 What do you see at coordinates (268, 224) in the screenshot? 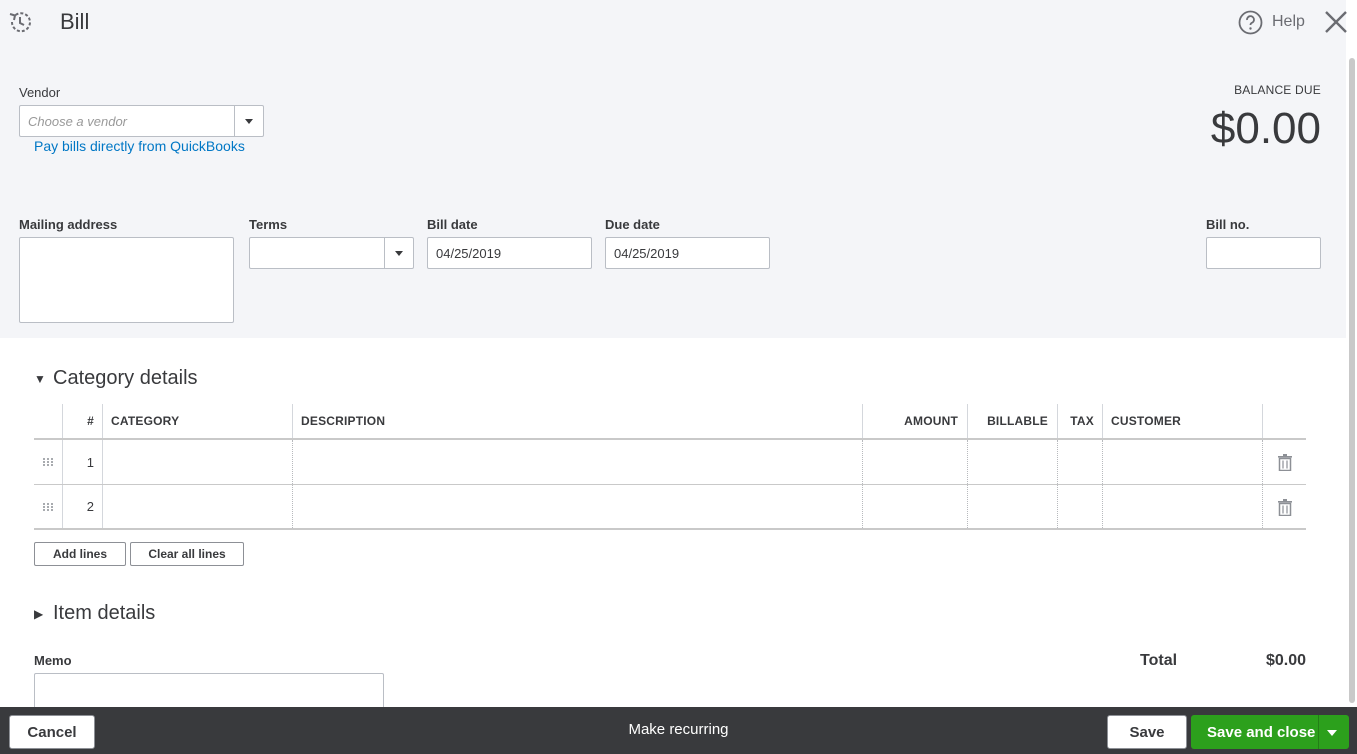
I see `terms-label: Terms` at bounding box center [268, 224].